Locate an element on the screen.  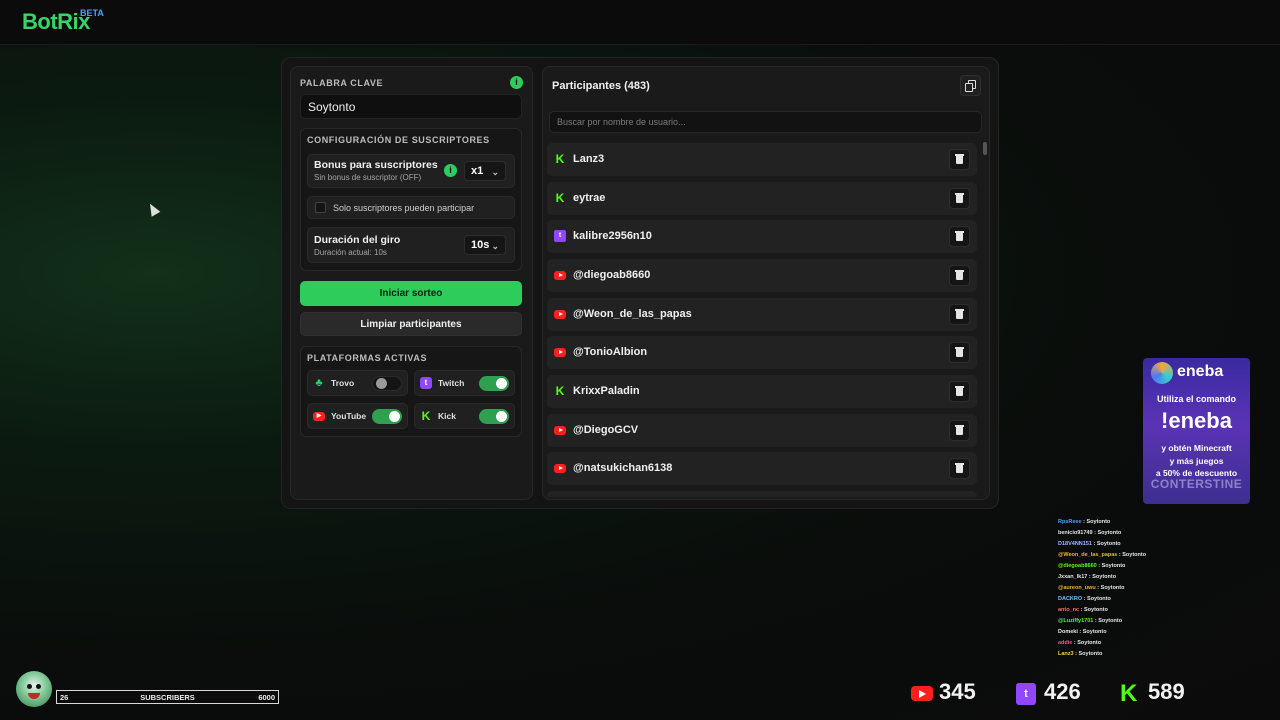
subscriber-goal-bar: 26 SUBSCRIBERS 6000 is located at coordinates (167, 697).